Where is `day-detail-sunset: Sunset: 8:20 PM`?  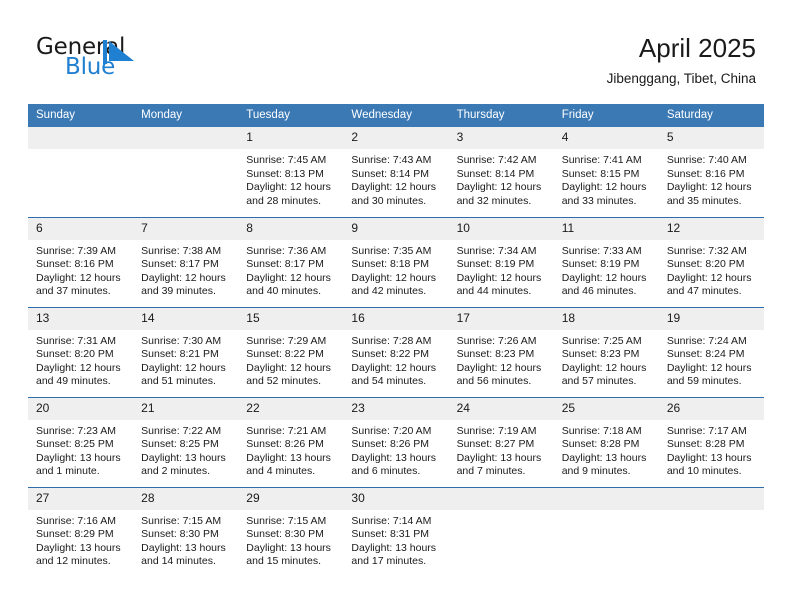
day-detail-sunset: Sunset: 8:20 PM is located at coordinates (705, 264).